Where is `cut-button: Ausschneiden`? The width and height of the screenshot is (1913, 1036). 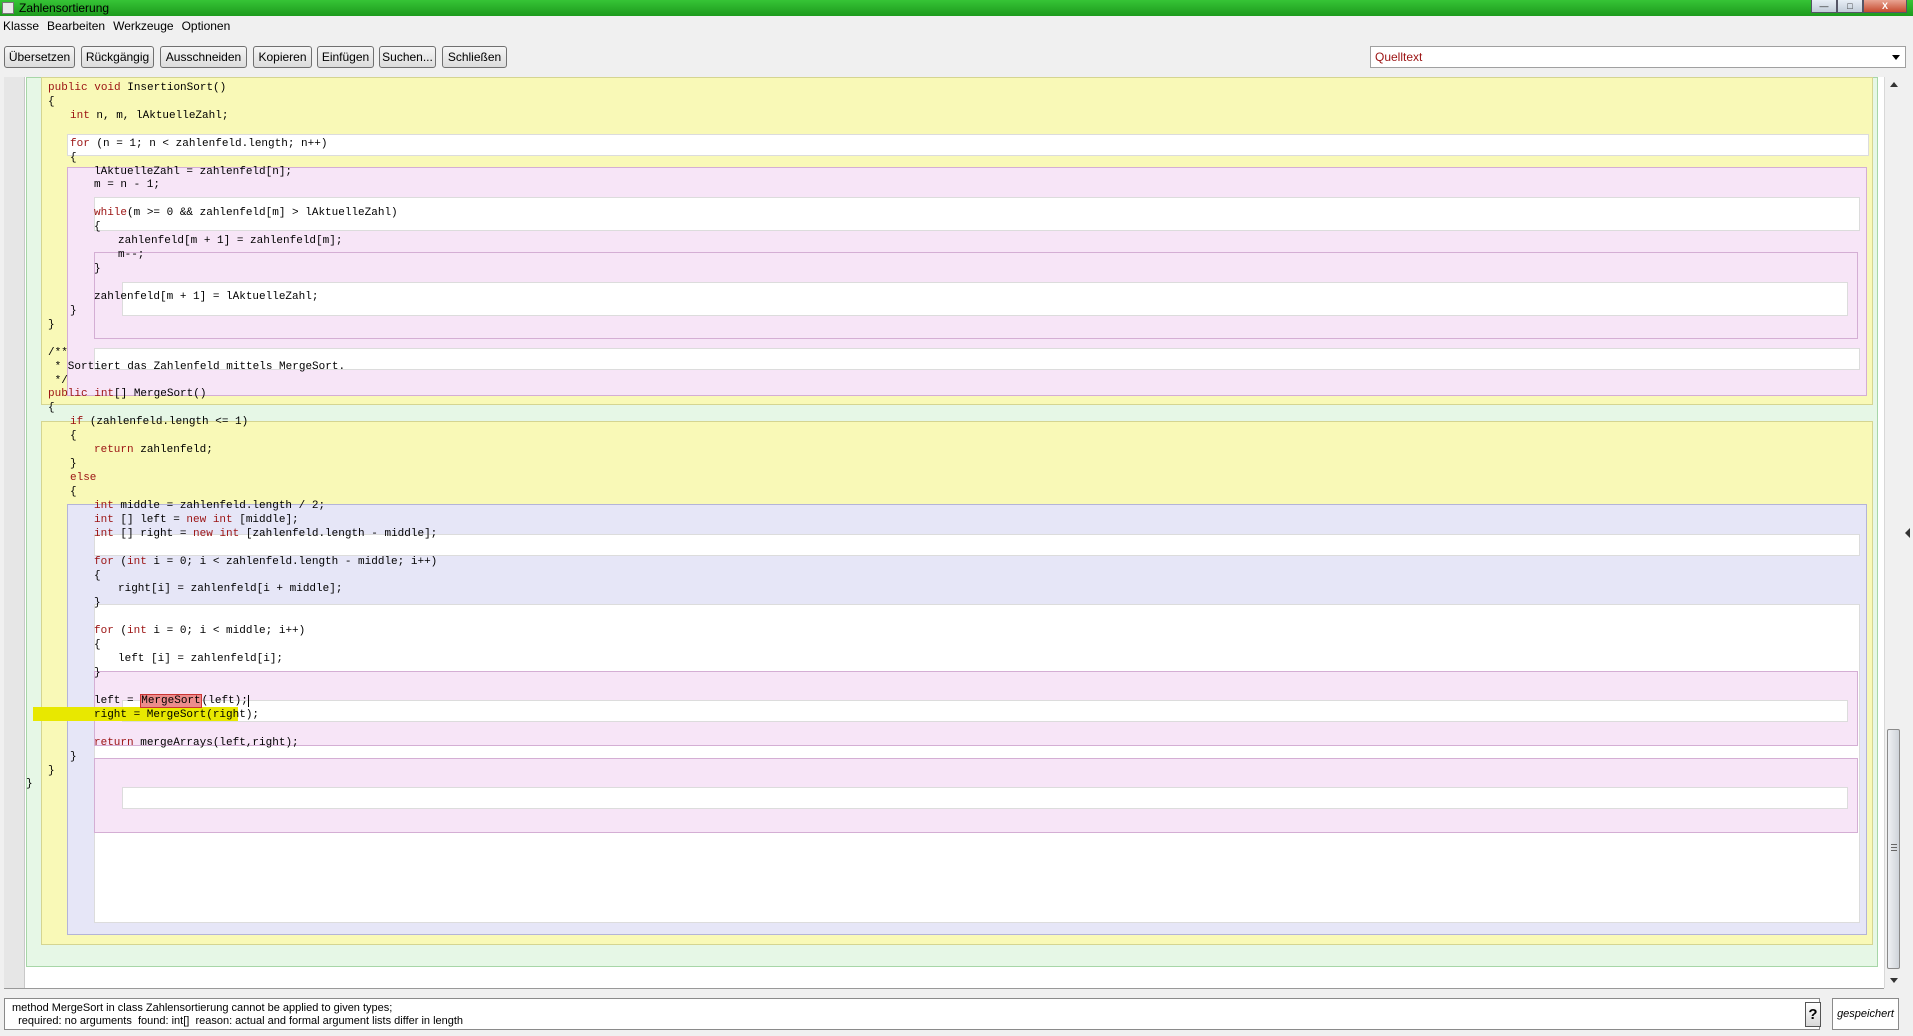 cut-button: Ausschneiden is located at coordinates (203, 57).